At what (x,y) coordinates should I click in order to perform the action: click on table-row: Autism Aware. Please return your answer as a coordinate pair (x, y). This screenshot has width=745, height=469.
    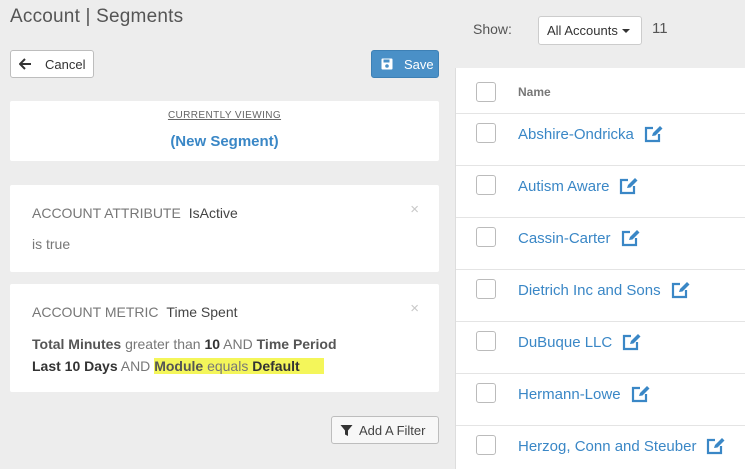
    Looking at the image, I should click on (600, 192).